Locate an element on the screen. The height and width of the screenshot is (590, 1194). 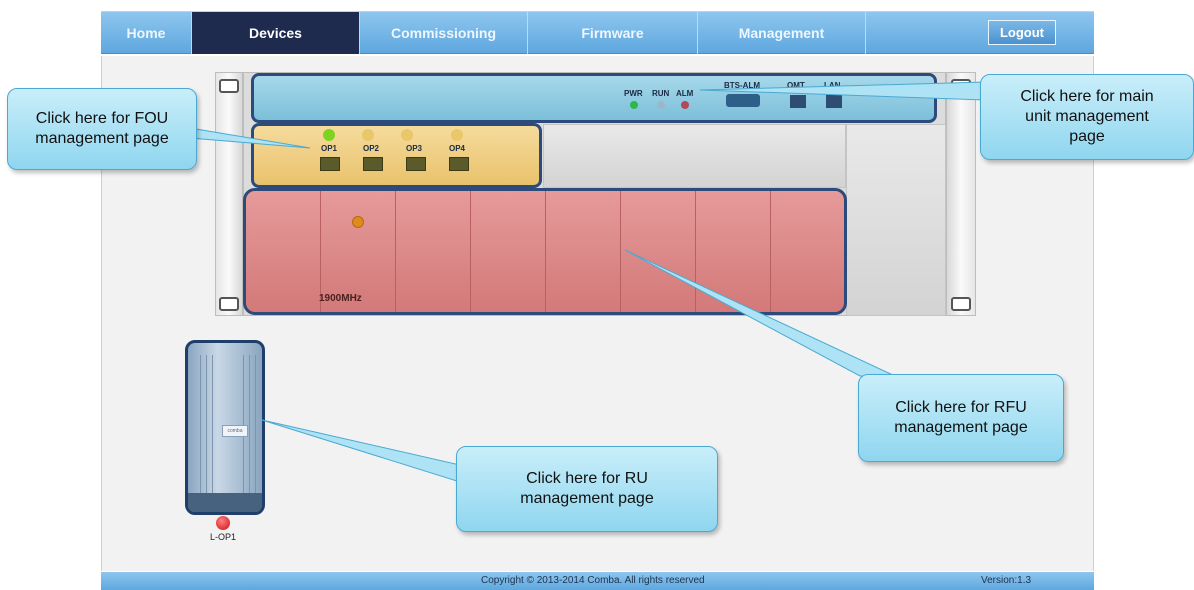
rfu-pointer is located at coordinates (760, 313).